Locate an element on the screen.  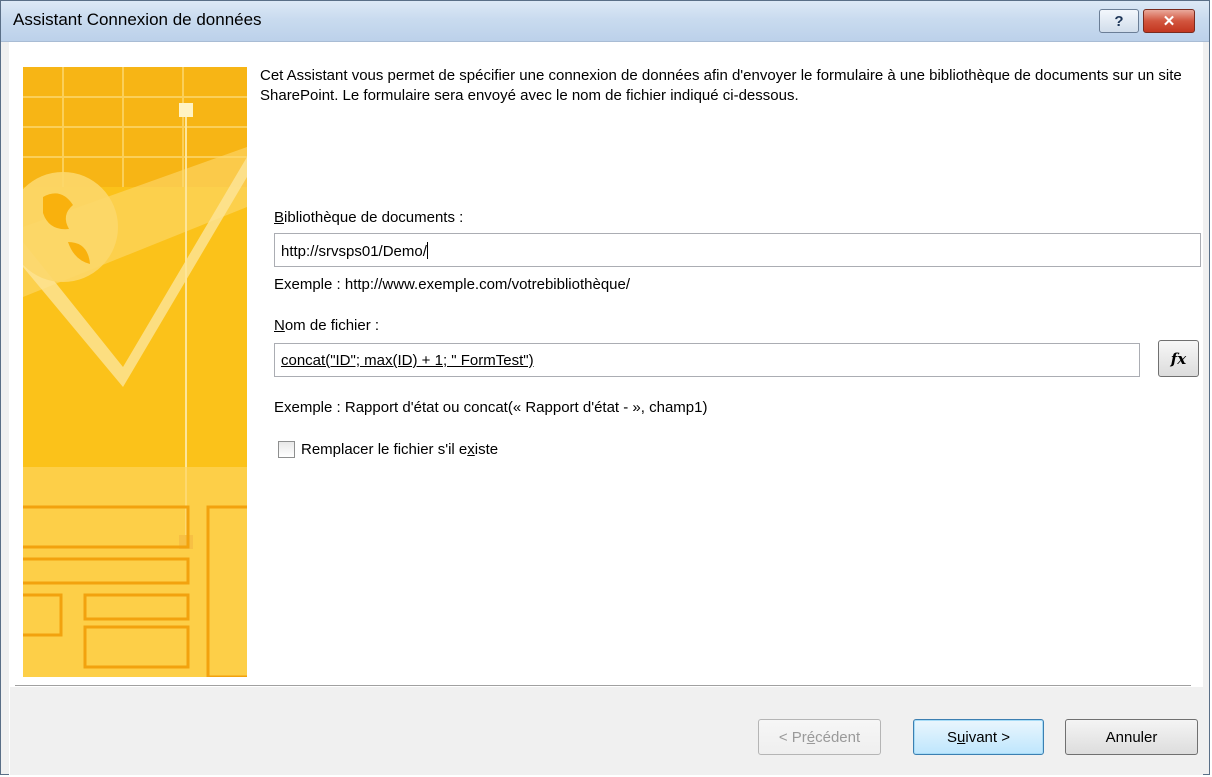
back-label-post: cédent is located at coordinates (838, 737).